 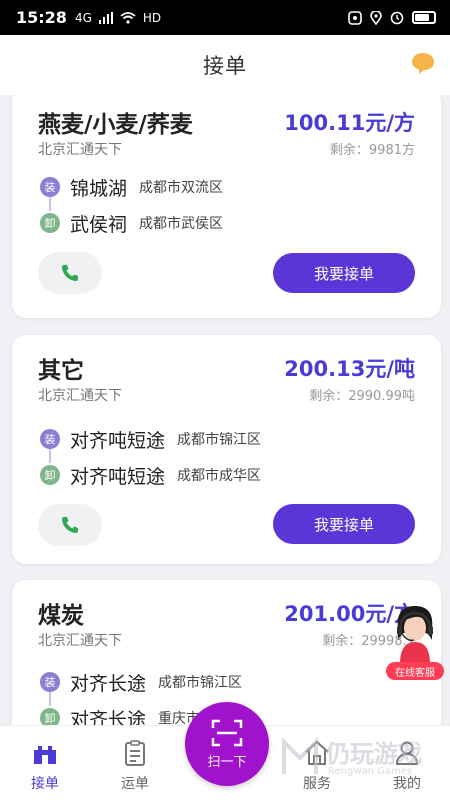 I want to click on unload-stop: 卸 武侯祠 成都市武侯区, so click(x=131, y=223).